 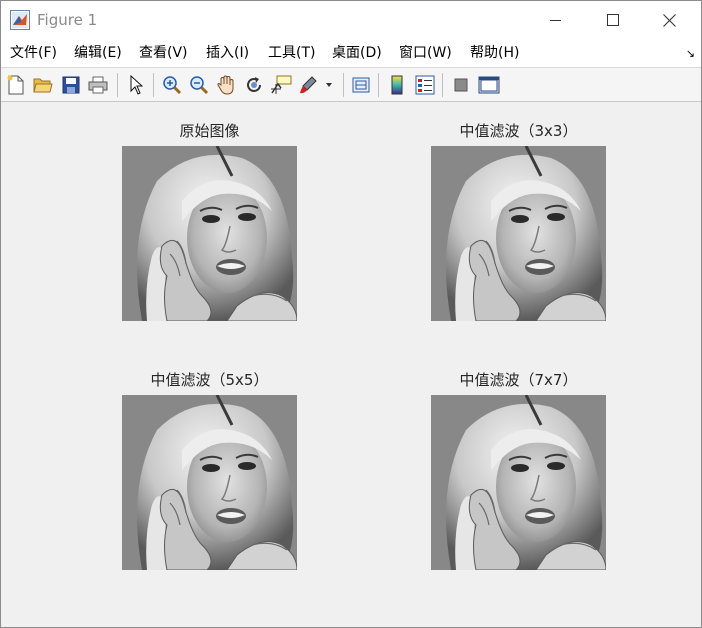 I want to click on legend-button, so click(x=425, y=85).